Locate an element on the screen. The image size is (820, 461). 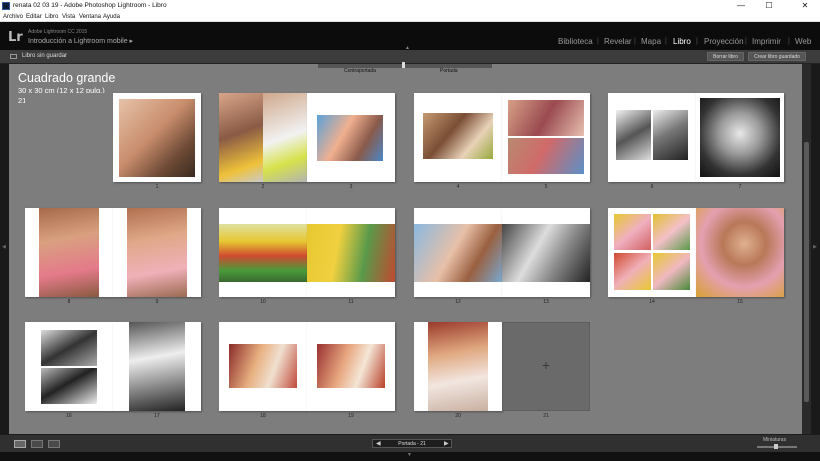
menu-vista: Vista is located at coordinates (68, 17).